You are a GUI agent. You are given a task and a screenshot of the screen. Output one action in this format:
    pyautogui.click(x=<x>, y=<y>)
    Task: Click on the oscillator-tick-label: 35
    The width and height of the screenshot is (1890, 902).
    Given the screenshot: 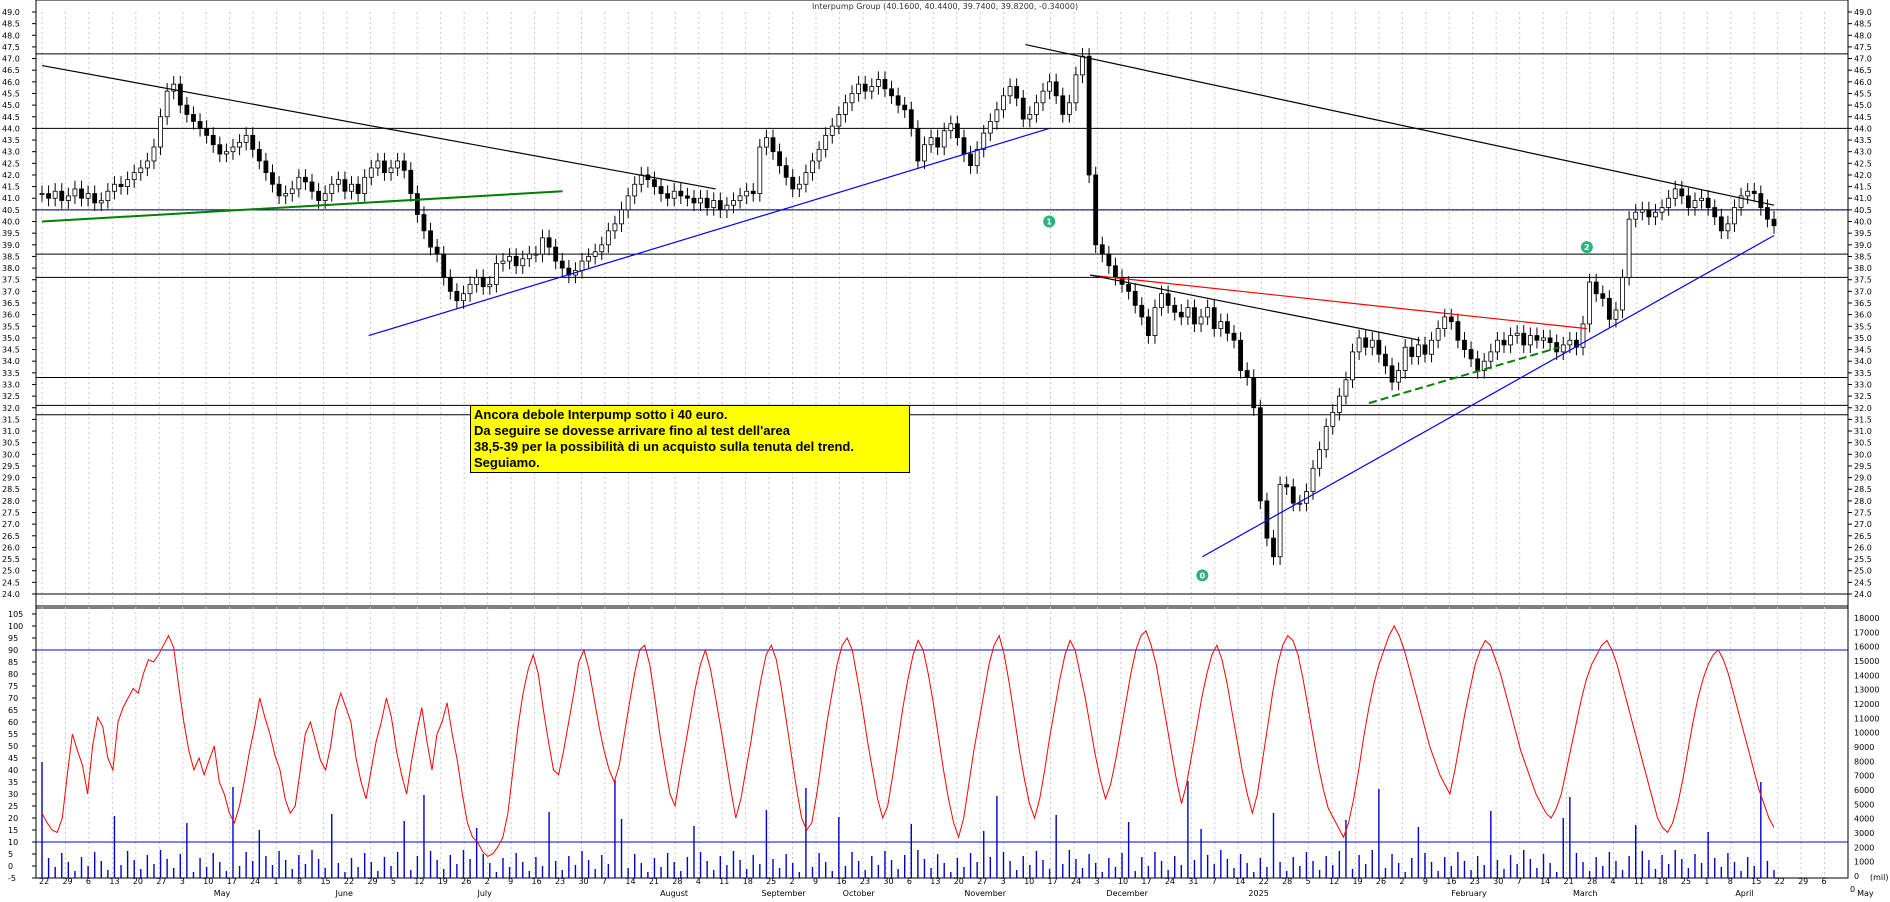 What is the action you would take?
    pyautogui.click(x=13, y=782)
    